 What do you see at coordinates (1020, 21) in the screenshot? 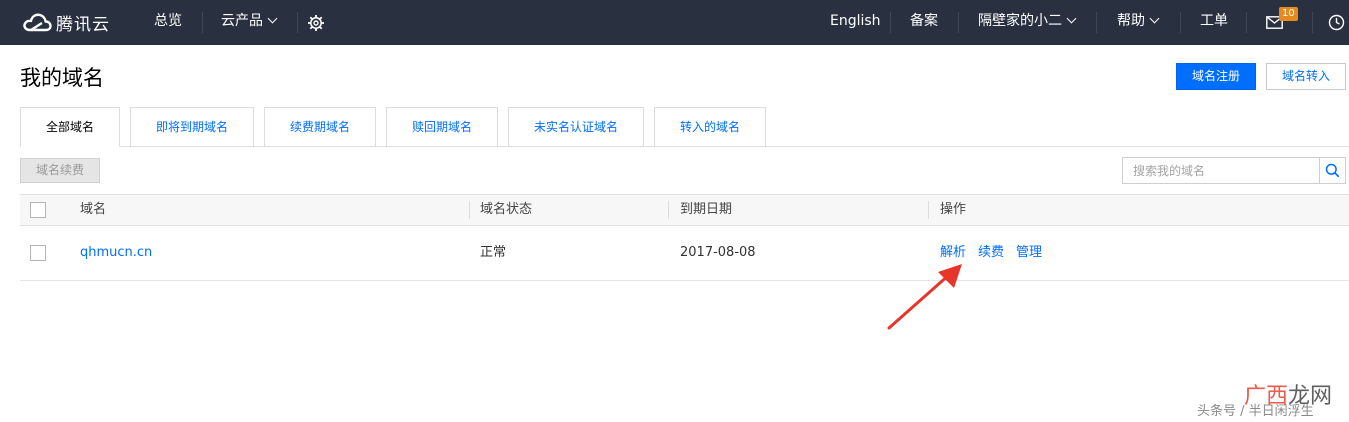
I see `user-name: 隔壁家的小二` at bounding box center [1020, 21].